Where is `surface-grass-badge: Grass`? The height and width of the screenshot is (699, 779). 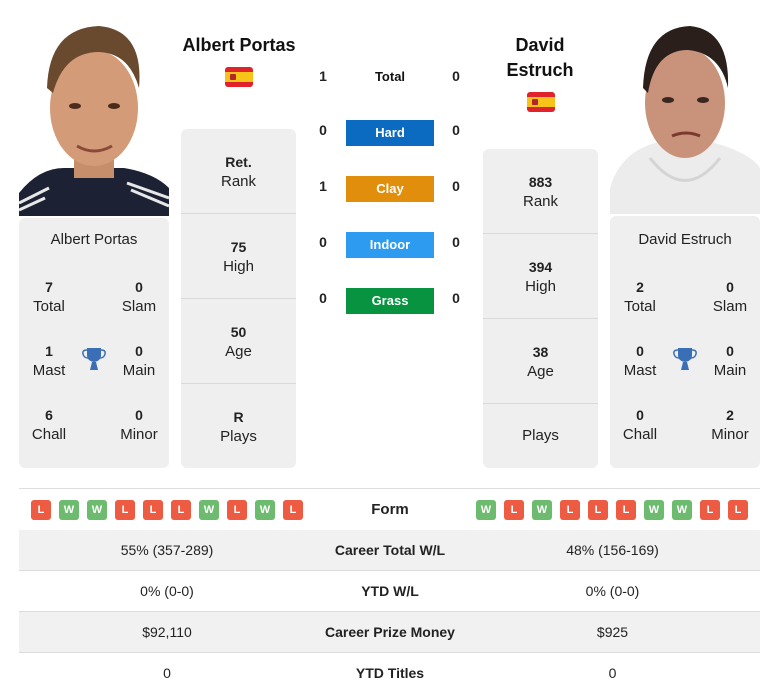
surface-grass-badge: Grass is located at coordinates (390, 301).